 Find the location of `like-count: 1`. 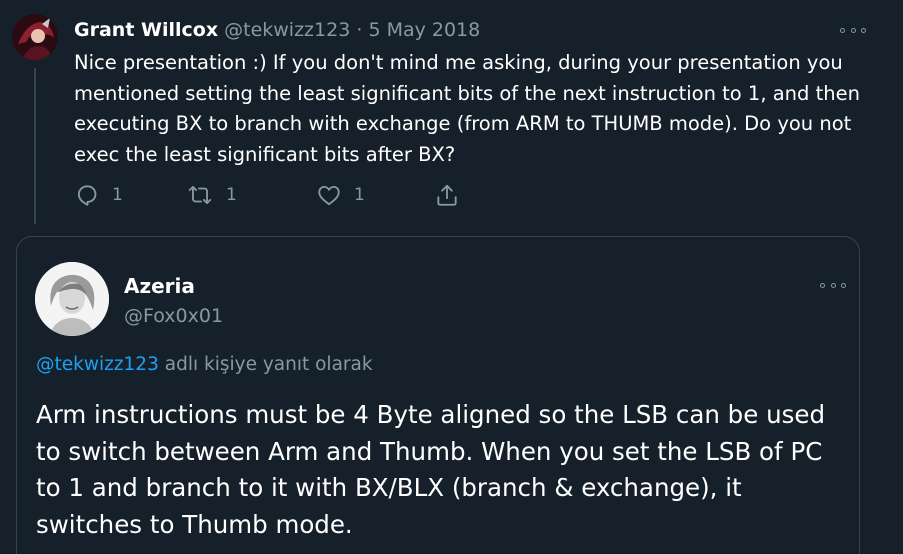

like-count: 1 is located at coordinates (359, 195).